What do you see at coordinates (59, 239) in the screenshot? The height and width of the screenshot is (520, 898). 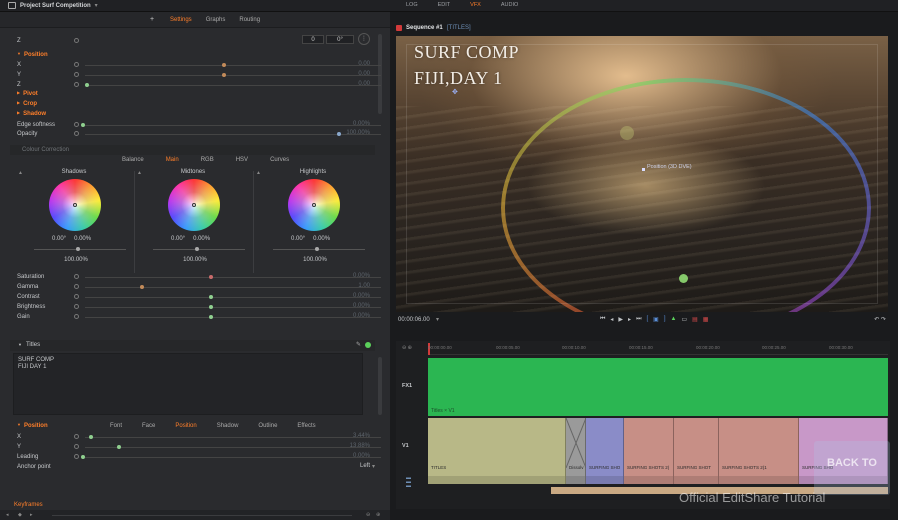 I see `shadows-hue-value: 0.00°` at bounding box center [59, 239].